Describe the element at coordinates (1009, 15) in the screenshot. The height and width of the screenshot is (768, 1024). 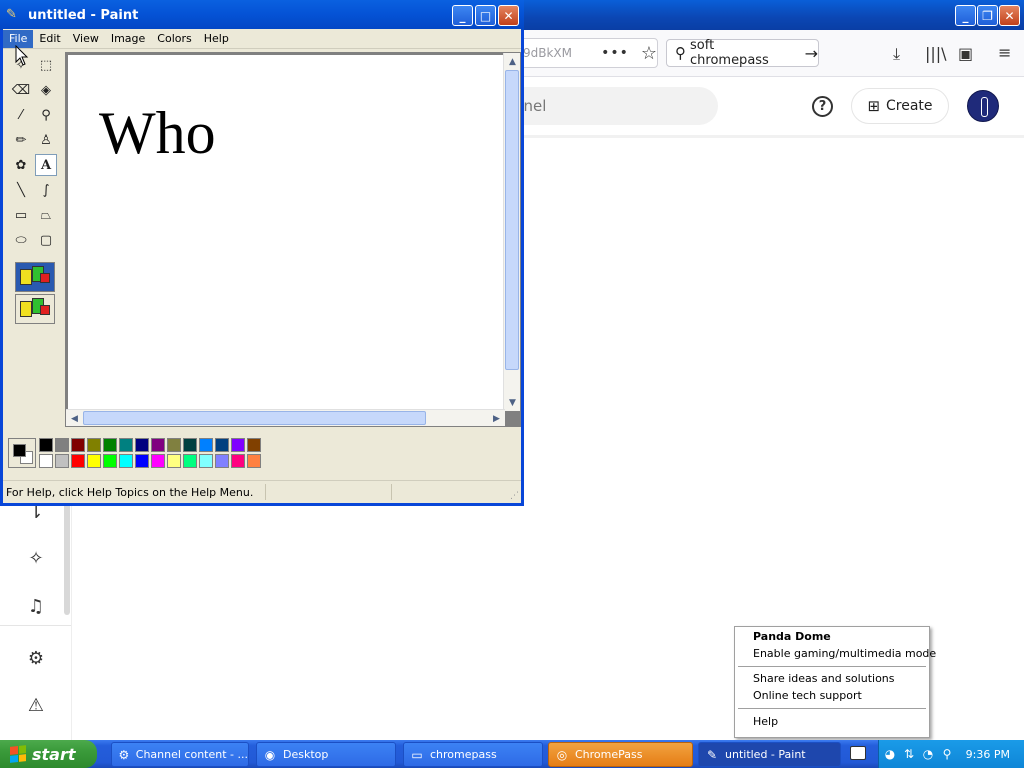
I see `browser-close-button: ✕` at that location.